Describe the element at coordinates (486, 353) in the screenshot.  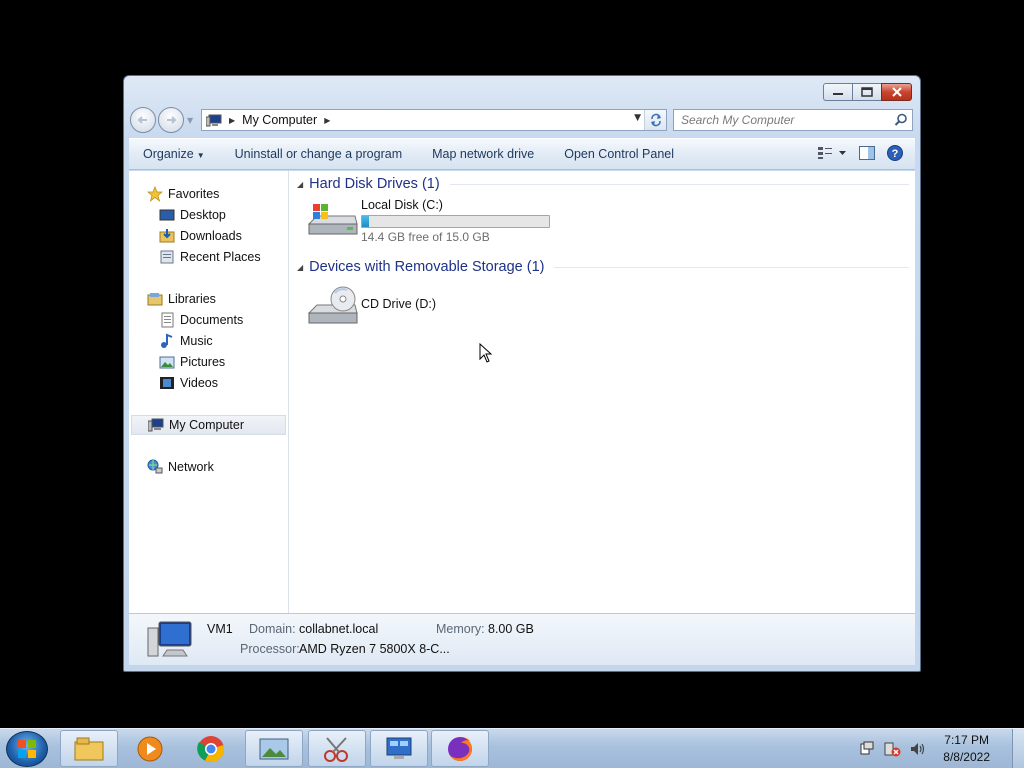
I see `mouse-cursor-icon` at that location.